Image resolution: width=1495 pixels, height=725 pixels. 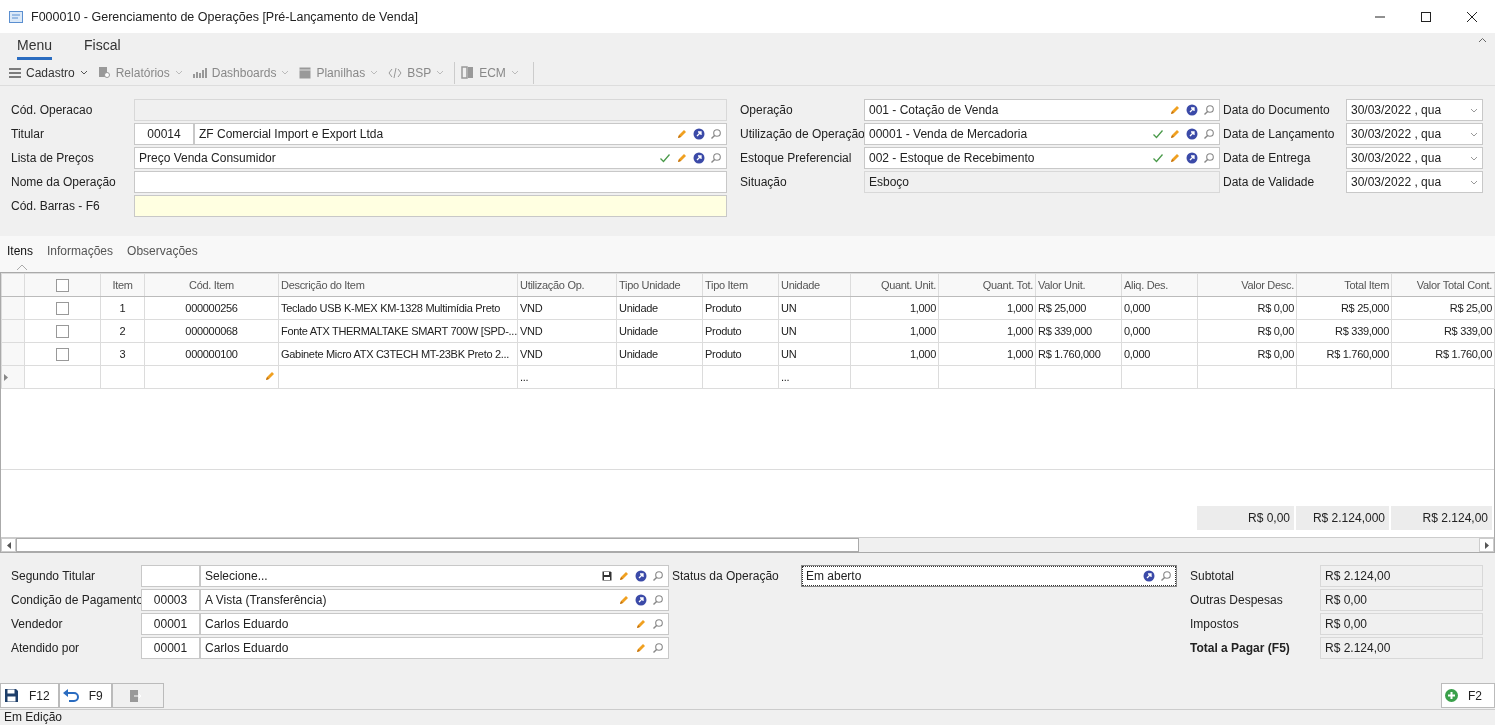 I want to click on code-field: 00014, so click(x=164, y=134).